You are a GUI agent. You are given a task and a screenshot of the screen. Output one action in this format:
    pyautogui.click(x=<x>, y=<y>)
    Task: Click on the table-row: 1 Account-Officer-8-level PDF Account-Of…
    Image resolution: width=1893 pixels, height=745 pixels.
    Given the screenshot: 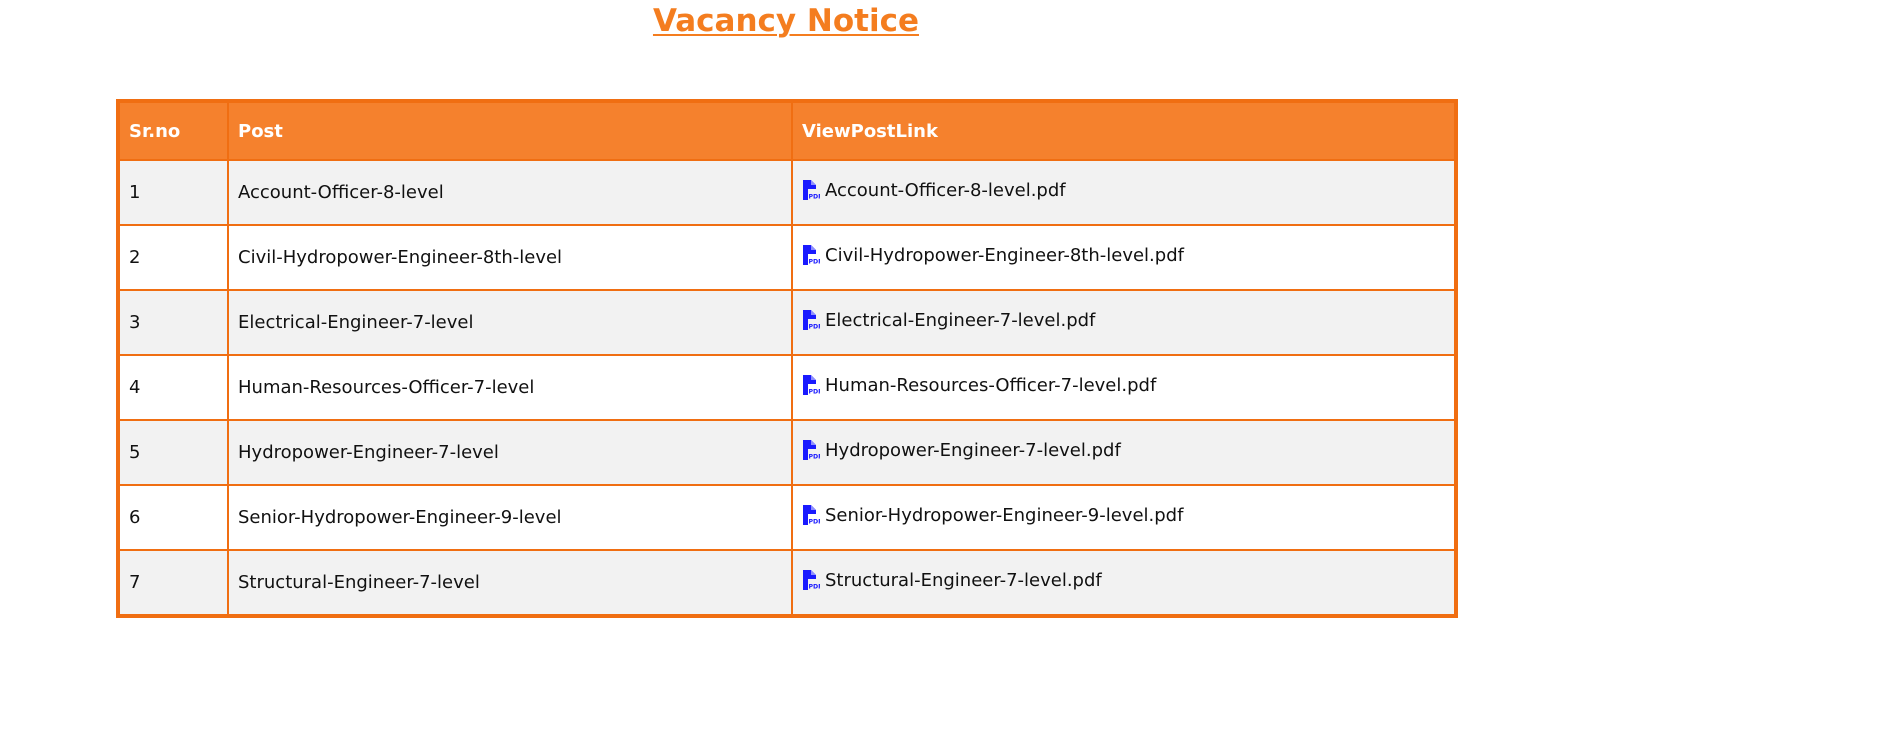 What is the action you would take?
    pyautogui.click(x=787, y=192)
    